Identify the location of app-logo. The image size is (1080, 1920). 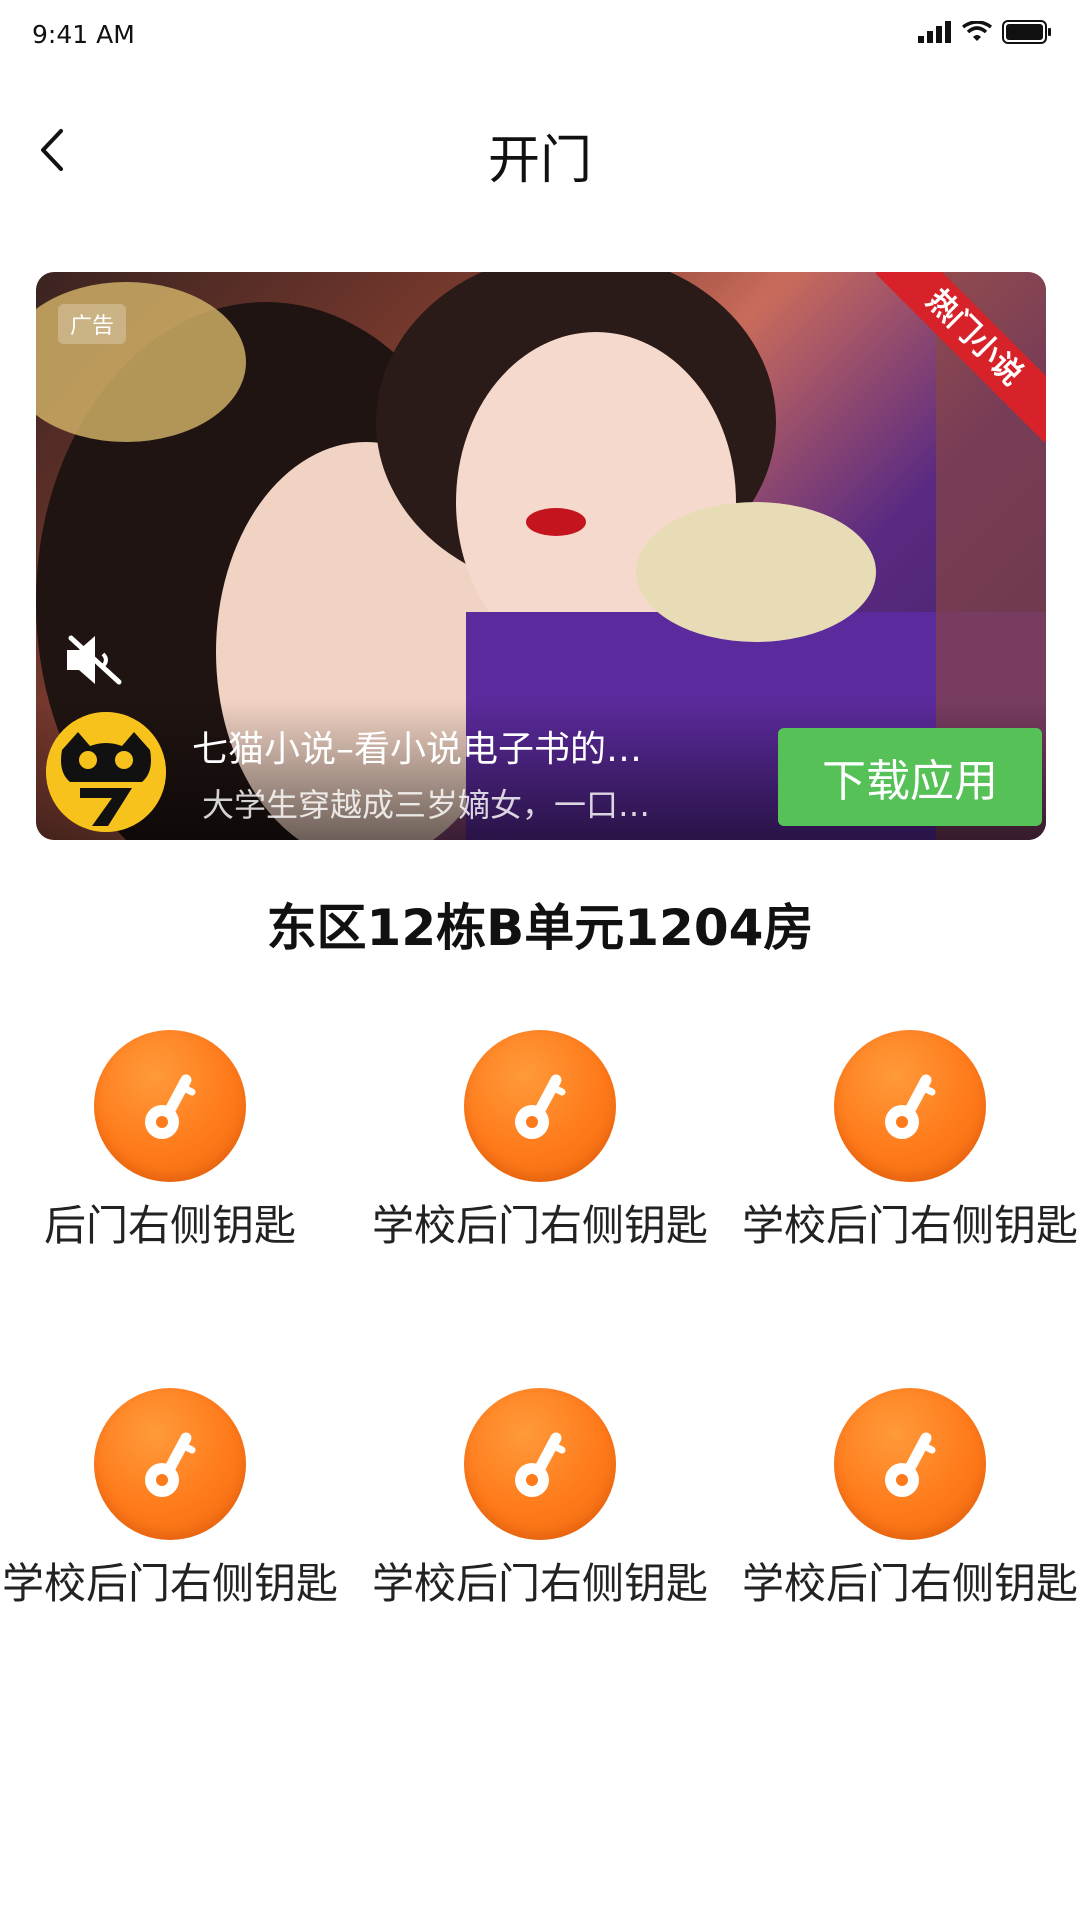
(106, 772).